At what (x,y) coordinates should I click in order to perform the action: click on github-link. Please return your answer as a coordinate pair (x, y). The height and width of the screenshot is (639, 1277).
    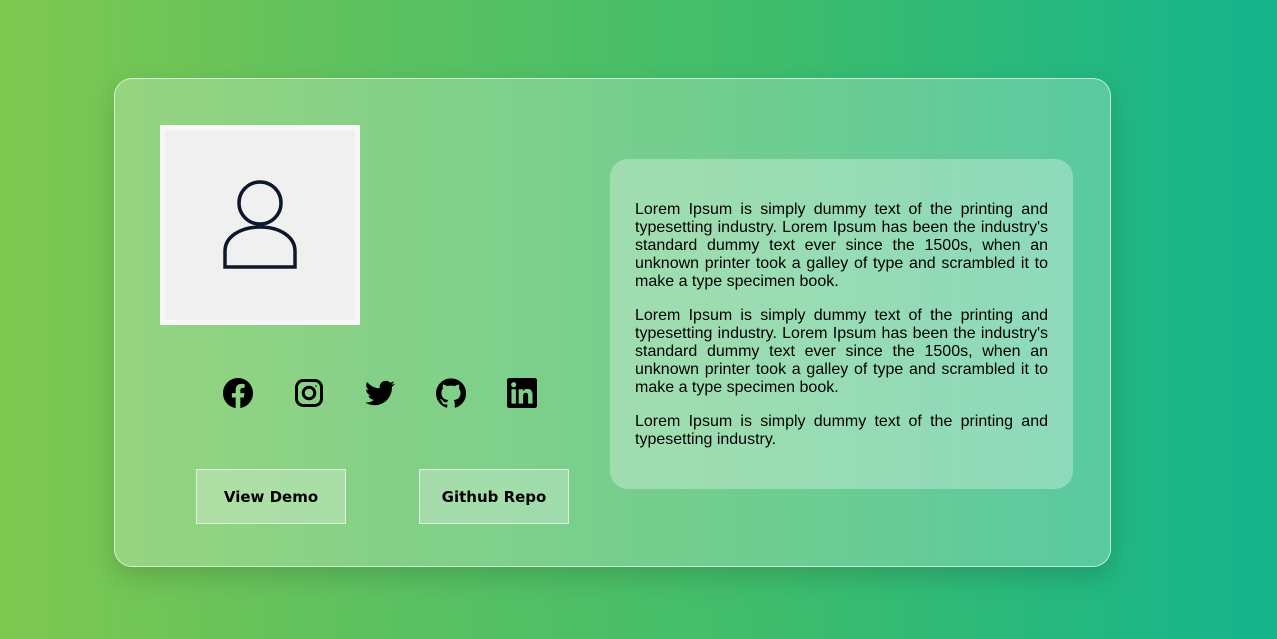
    Looking at the image, I should click on (451, 393).